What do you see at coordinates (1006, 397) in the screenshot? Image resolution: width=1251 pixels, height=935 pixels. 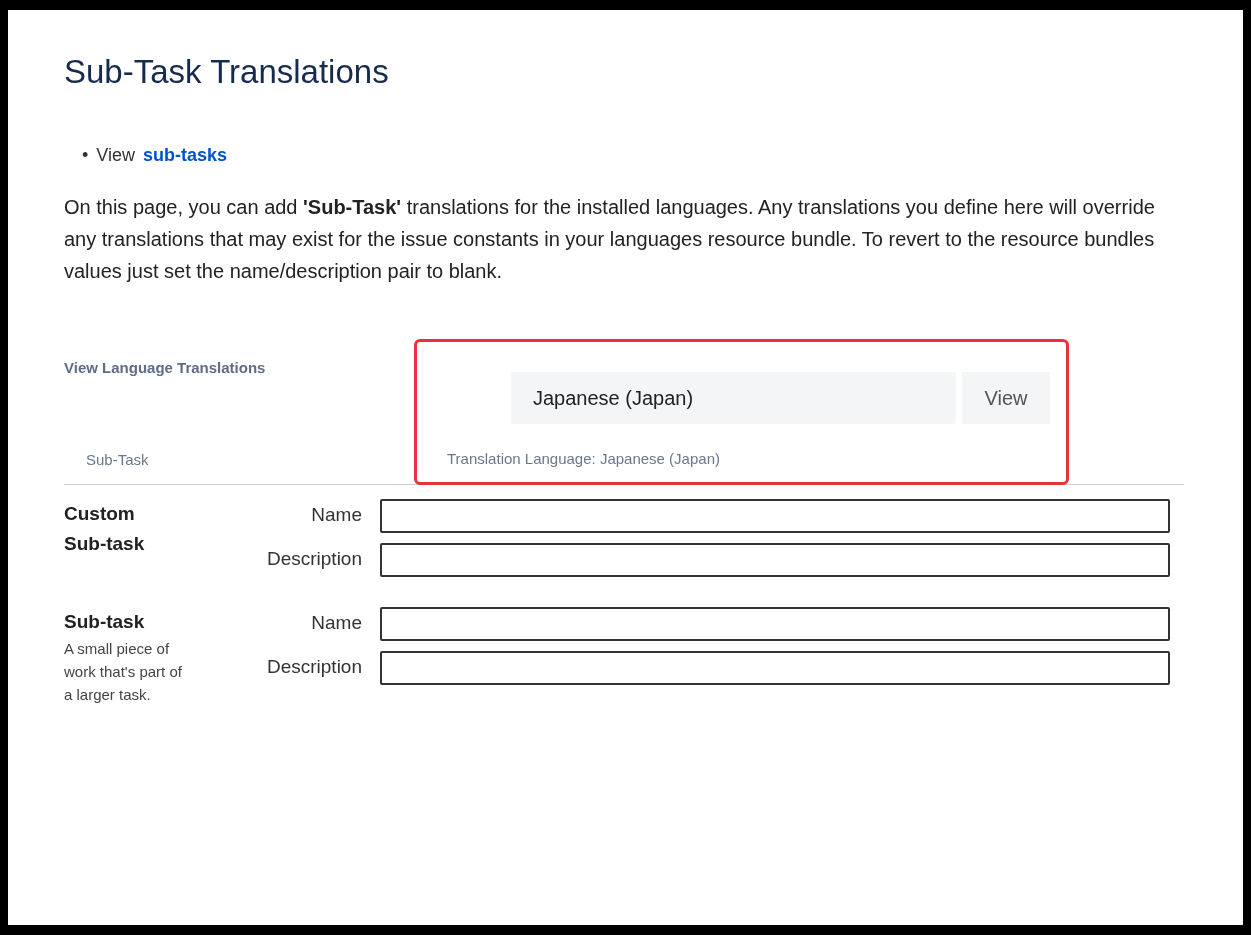 I see `view-button: View` at bounding box center [1006, 397].